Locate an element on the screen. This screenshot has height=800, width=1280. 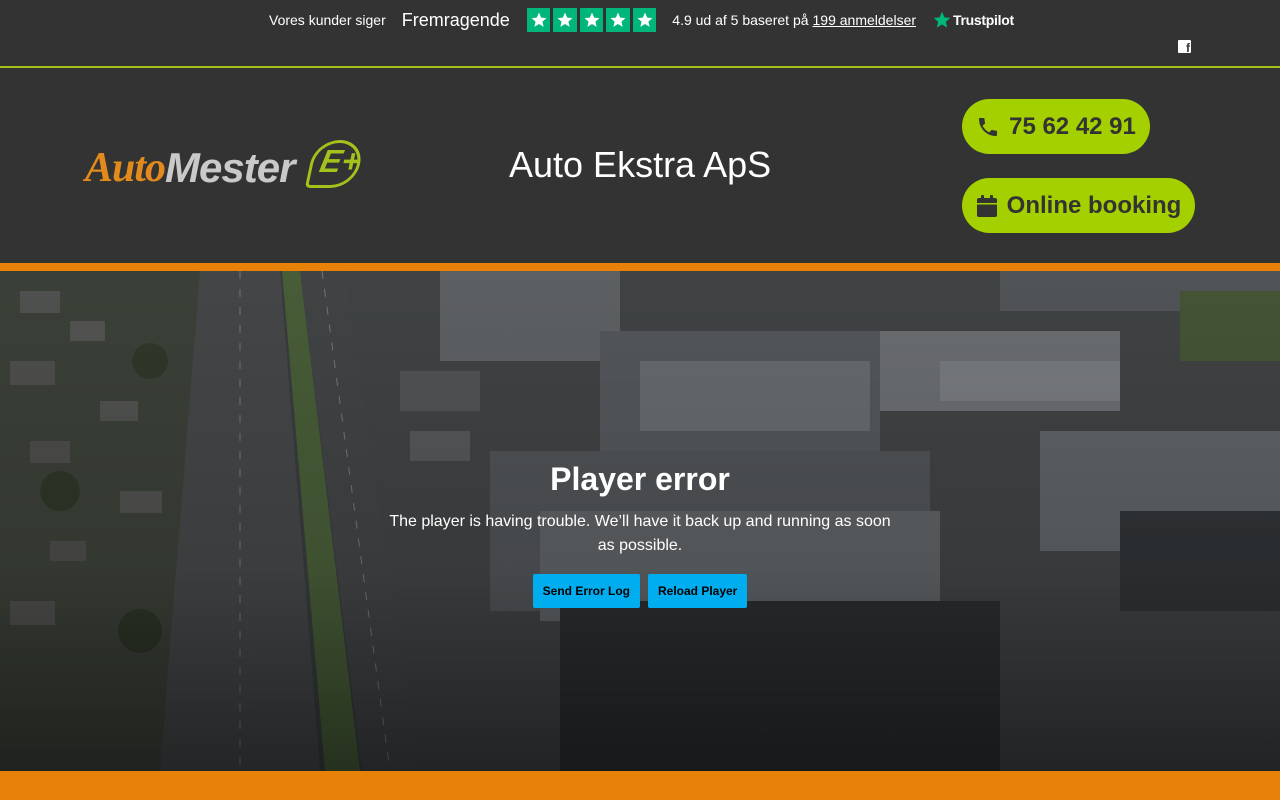
trustpilot-stars is located at coordinates (591, 20).